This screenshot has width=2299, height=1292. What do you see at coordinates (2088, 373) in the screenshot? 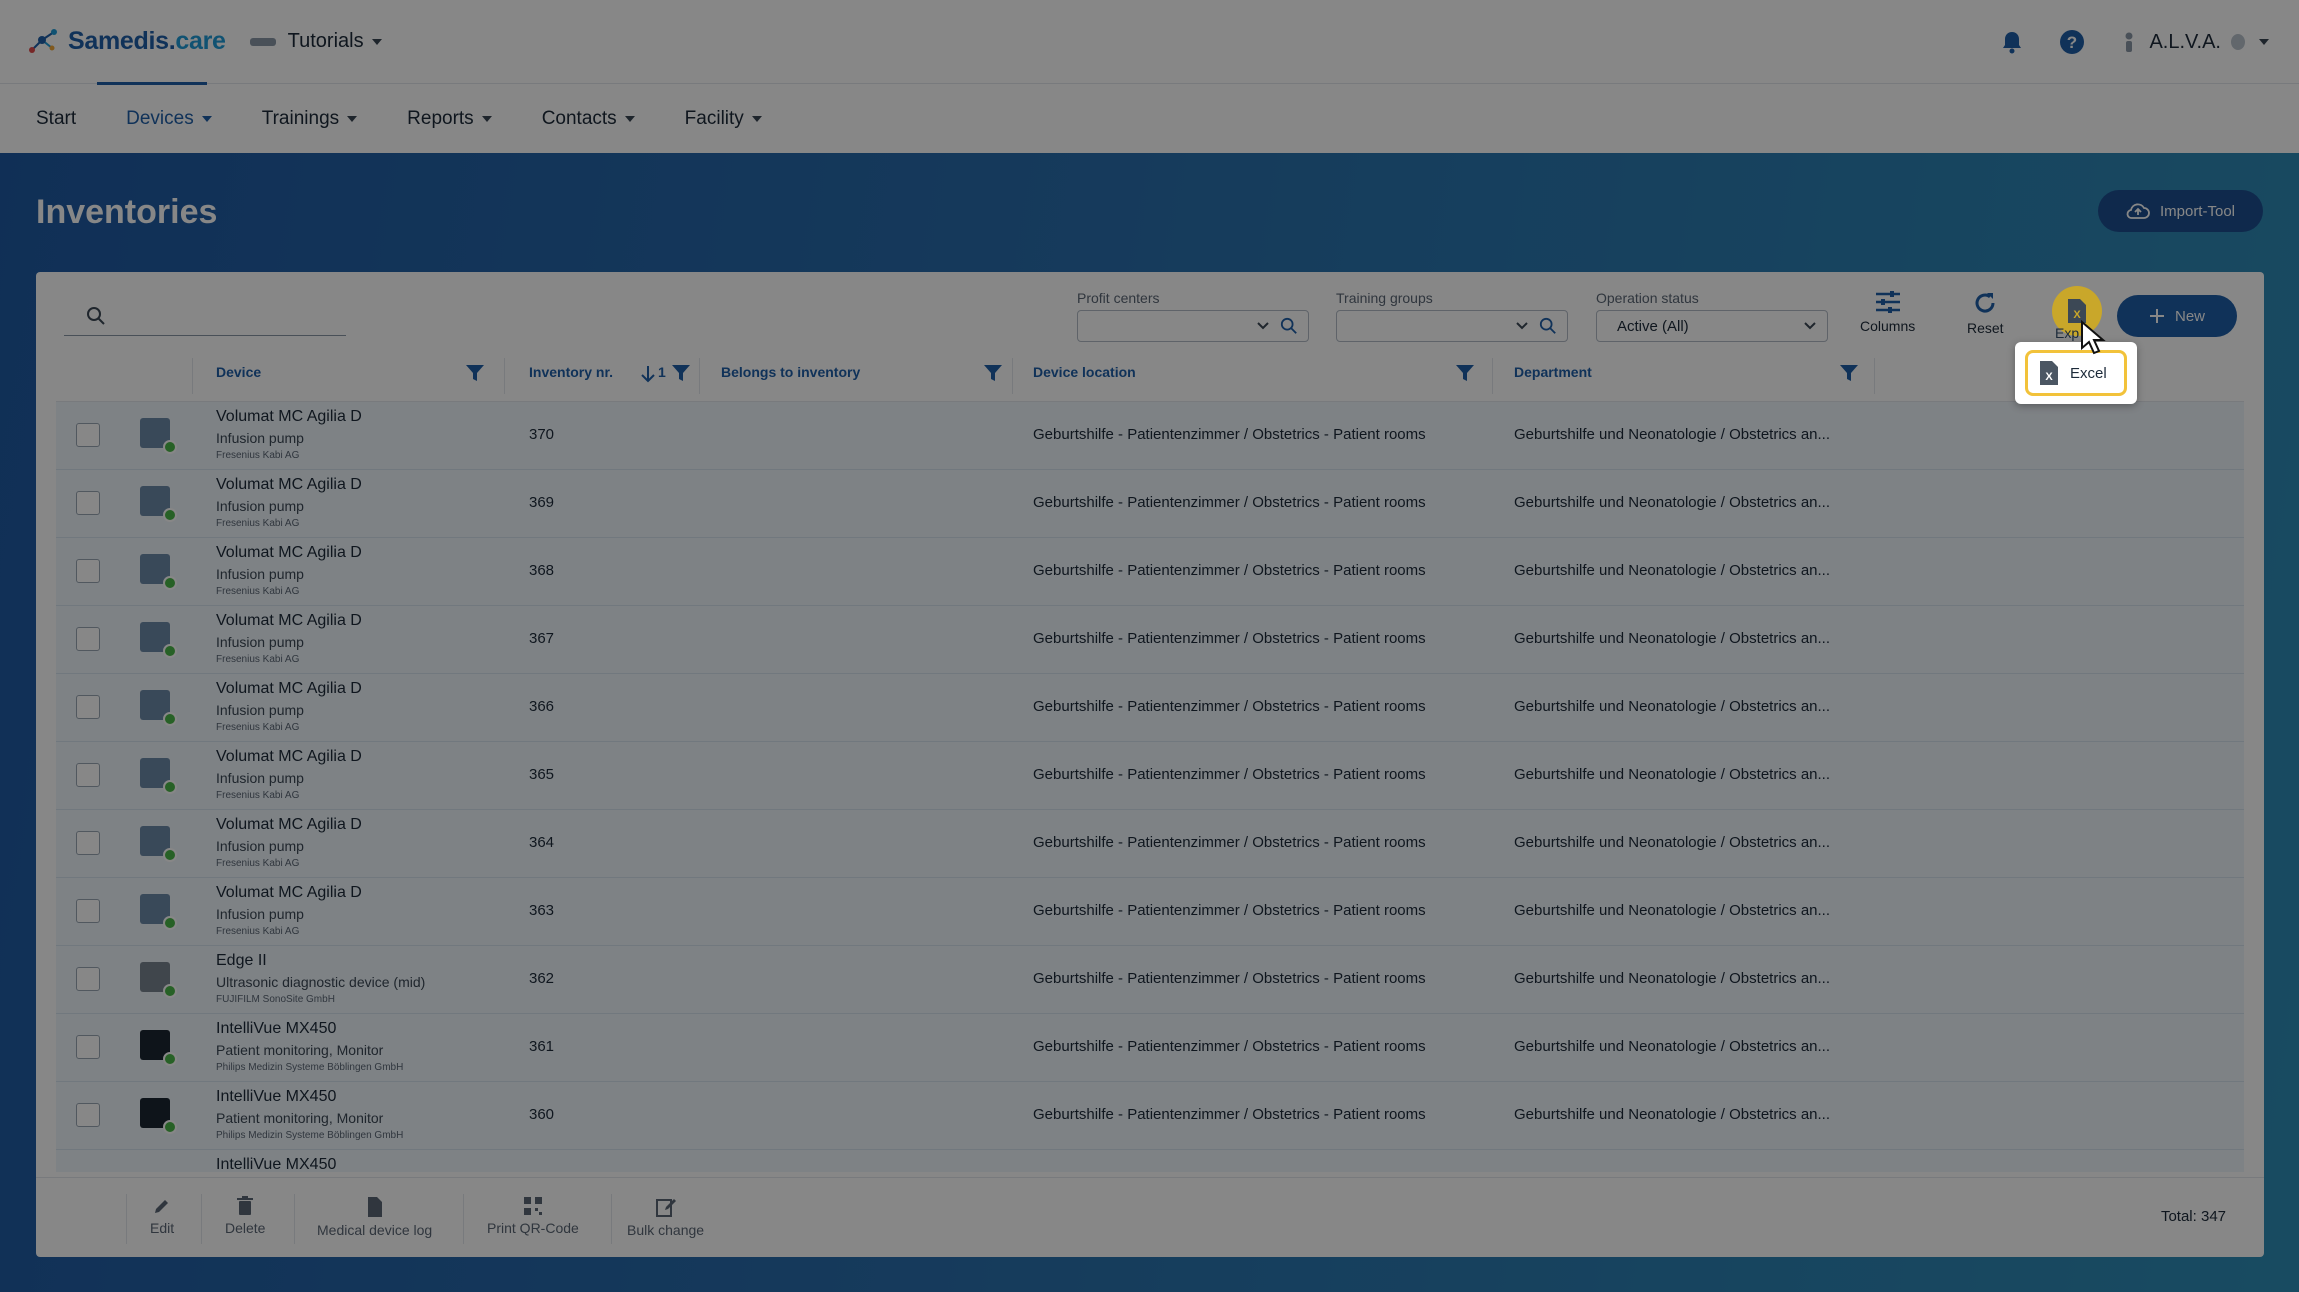
I see `excel-label: Excel` at bounding box center [2088, 373].